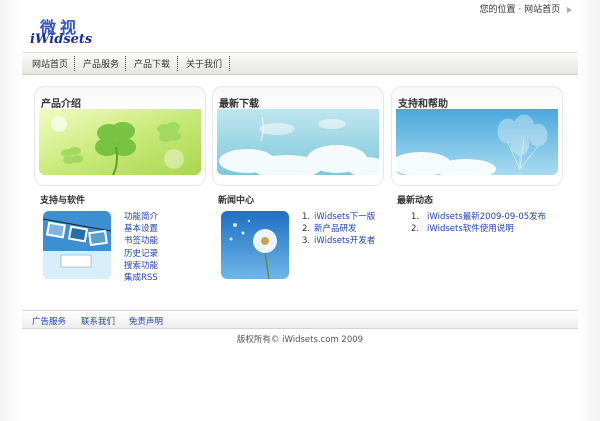  What do you see at coordinates (300, 320) in the screenshot?
I see `footer-nav: 广告服务 联系我们 免责声明` at bounding box center [300, 320].